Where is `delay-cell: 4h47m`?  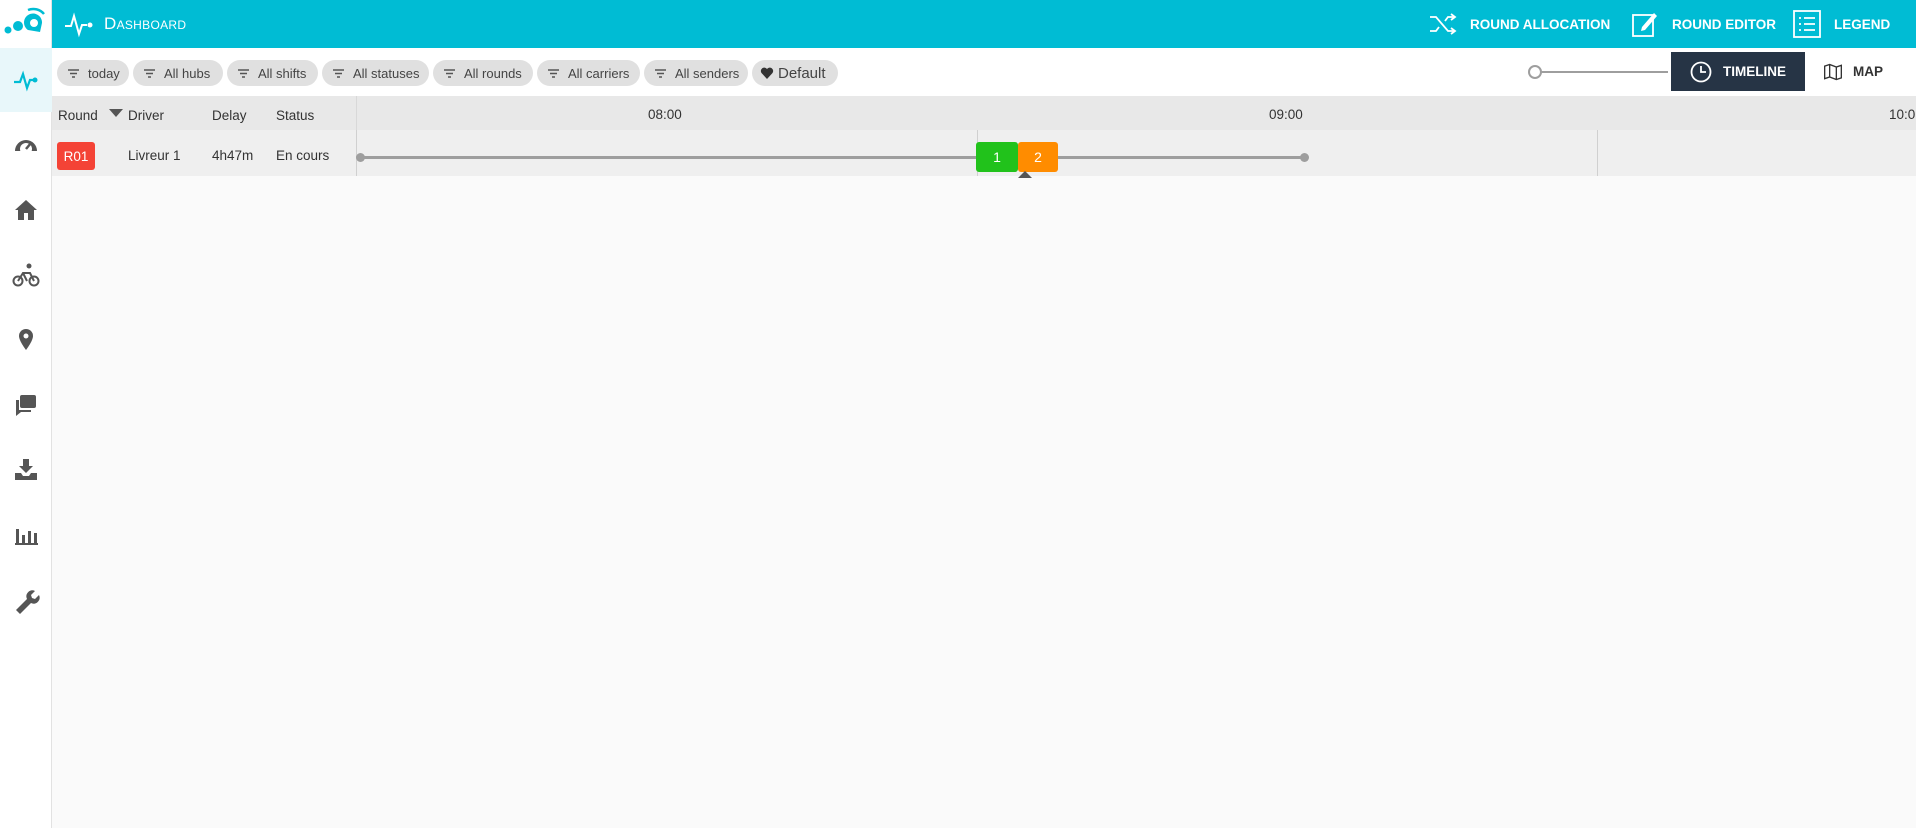
delay-cell: 4h47m is located at coordinates (233, 155).